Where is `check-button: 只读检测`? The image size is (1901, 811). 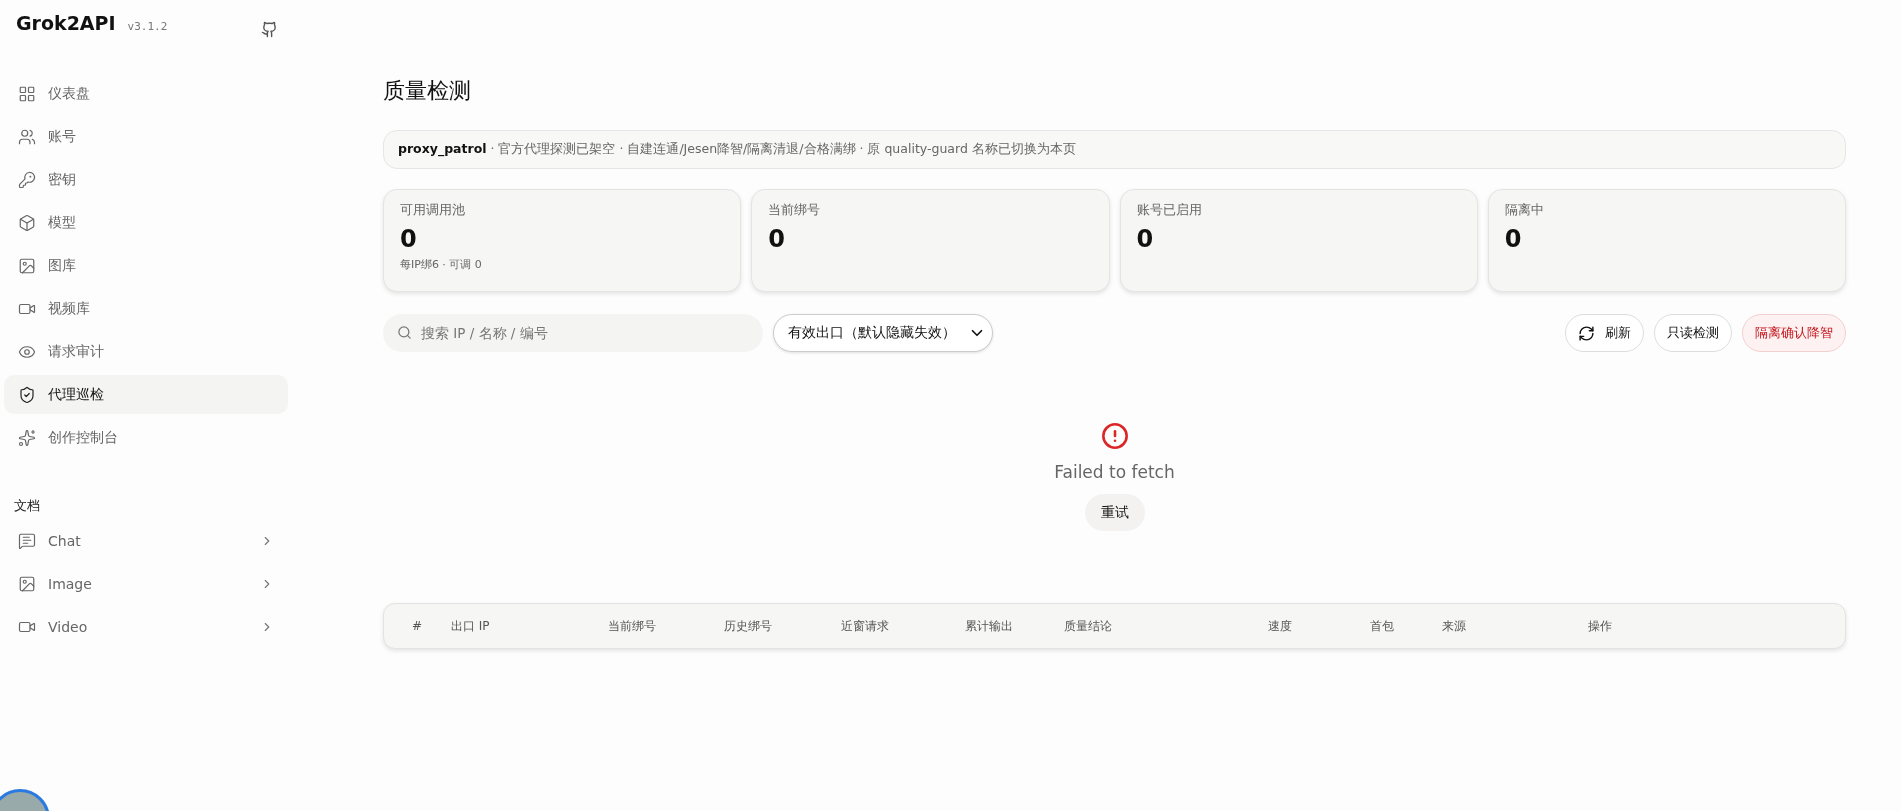 check-button: 只读检测 is located at coordinates (1693, 333).